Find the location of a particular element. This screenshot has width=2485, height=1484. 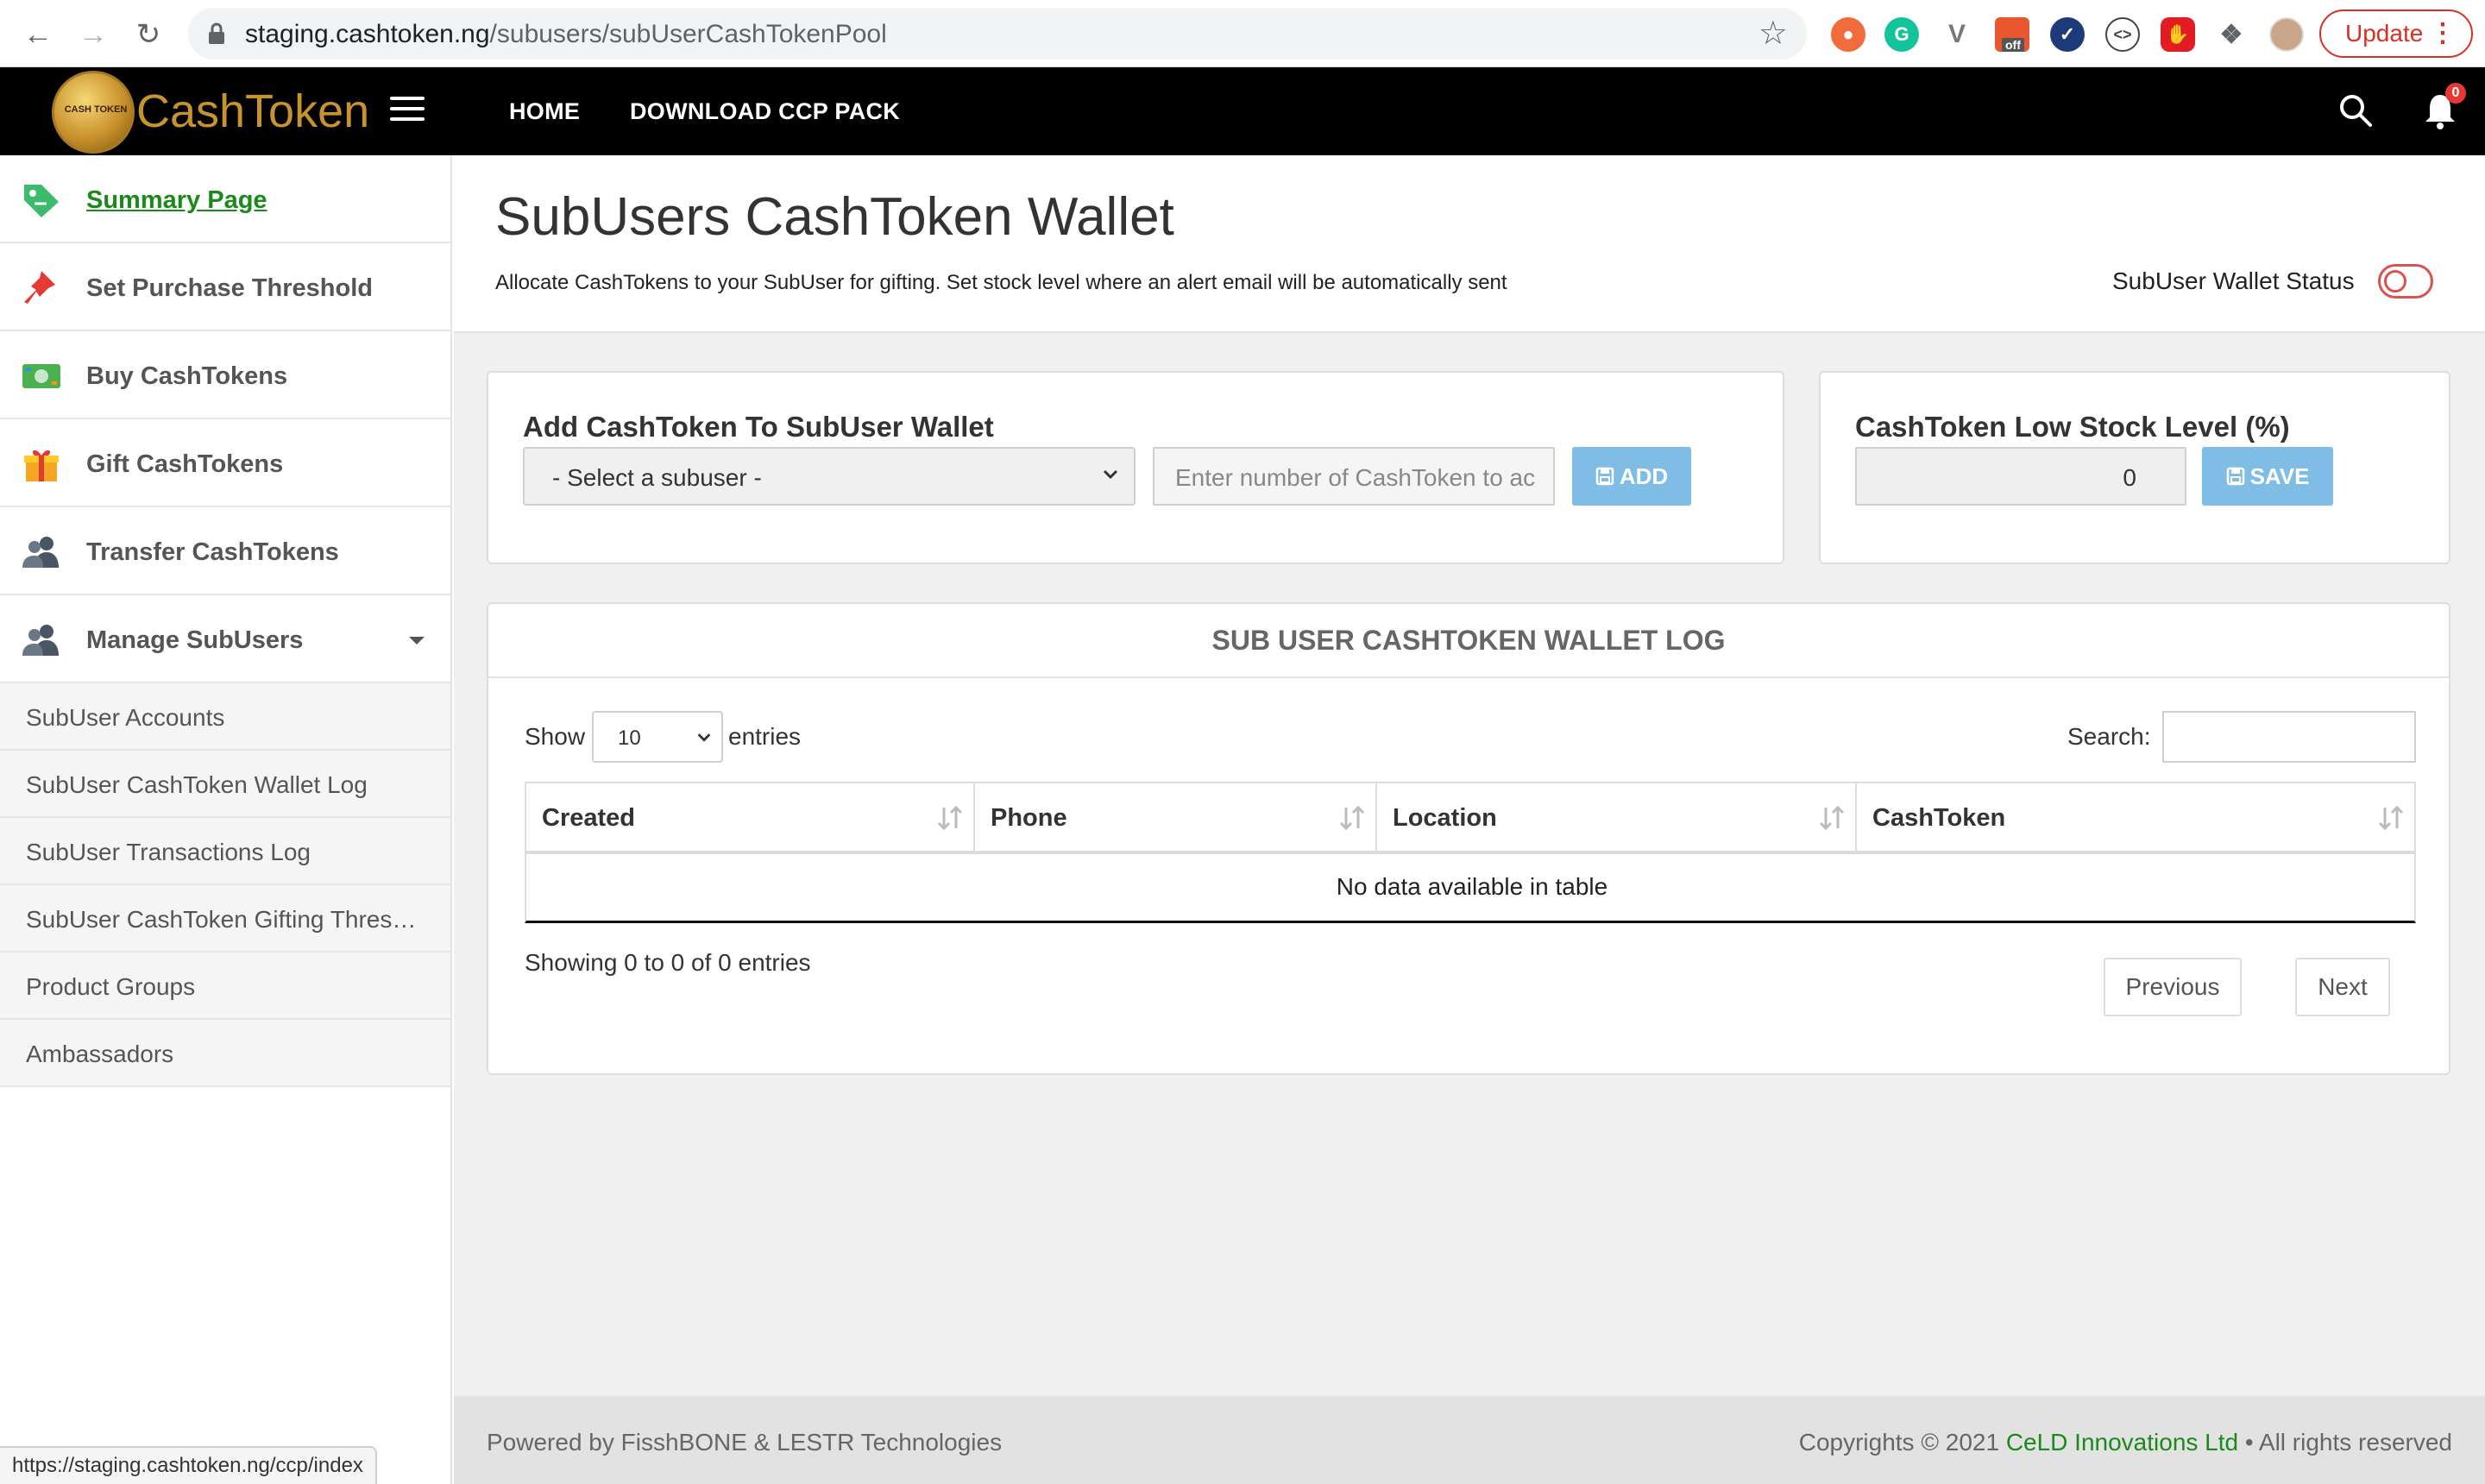

adblock-hand-icon: ✋ is located at coordinates (2178, 34).